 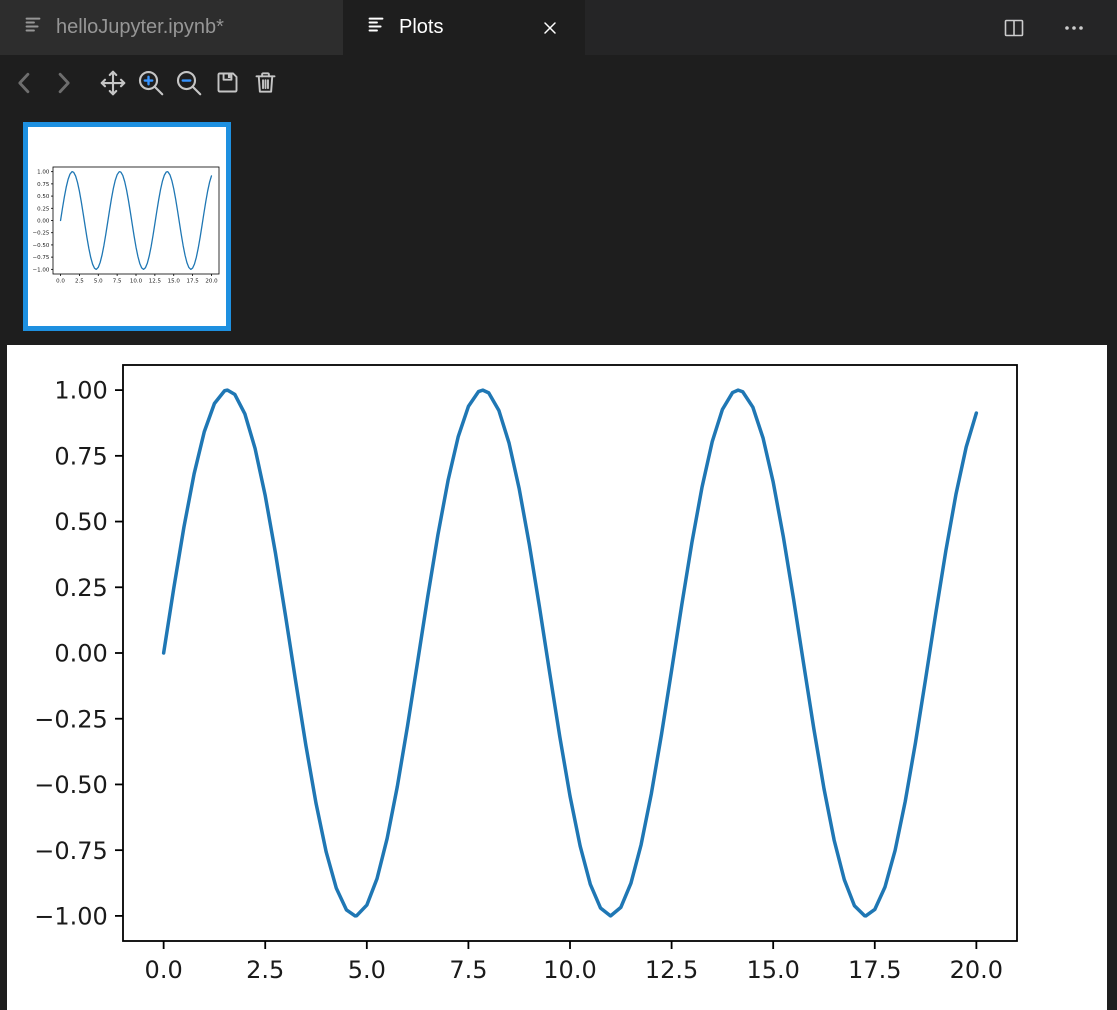 What do you see at coordinates (1074, 28) in the screenshot?
I see `more-actions-icon` at bounding box center [1074, 28].